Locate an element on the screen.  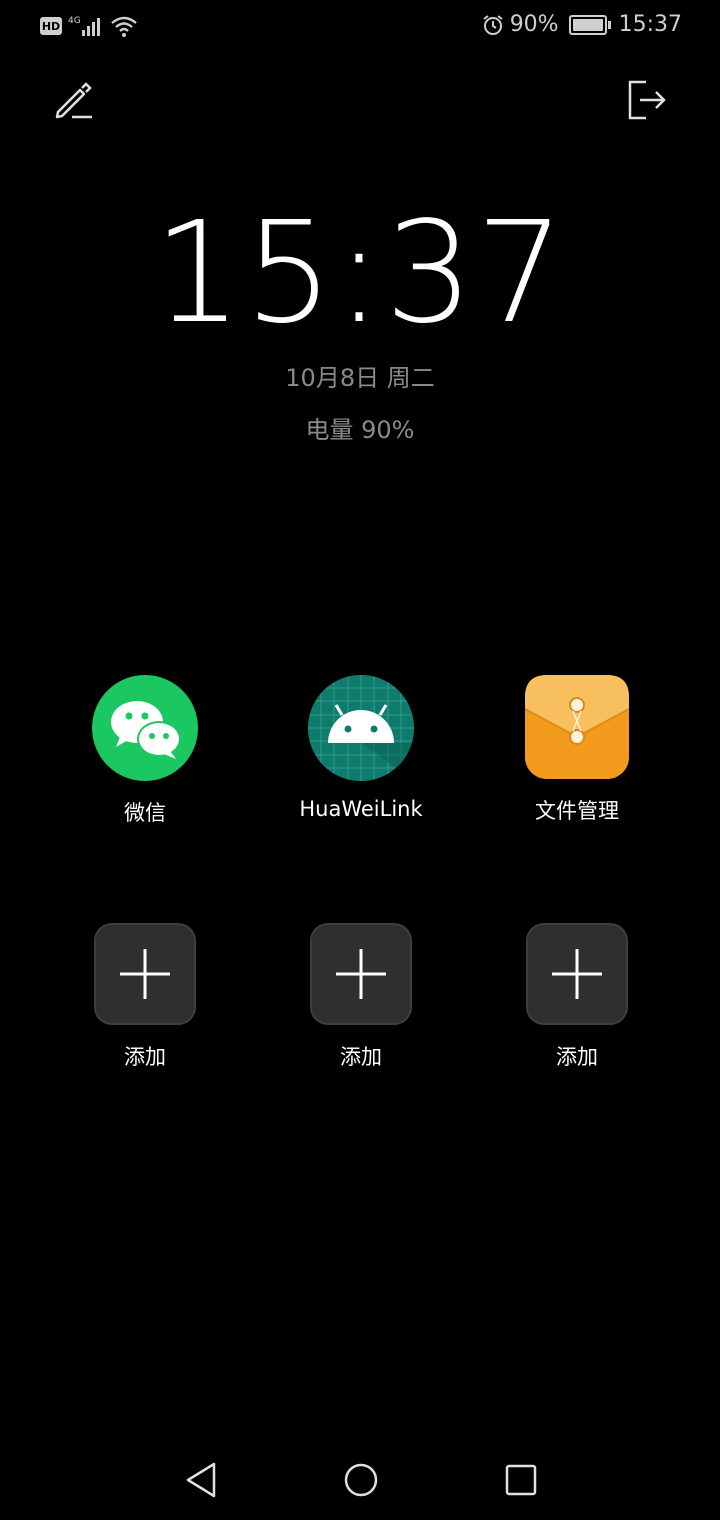
hd-badge: HD is located at coordinates (51, 26).